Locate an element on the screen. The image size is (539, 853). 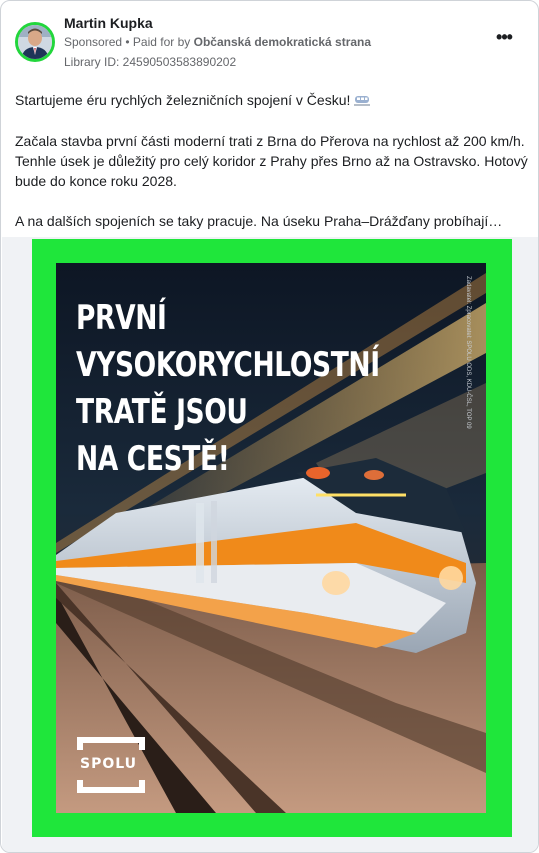
paid-for-org: Občanská demokratická strana is located at coordinates (282, 42).